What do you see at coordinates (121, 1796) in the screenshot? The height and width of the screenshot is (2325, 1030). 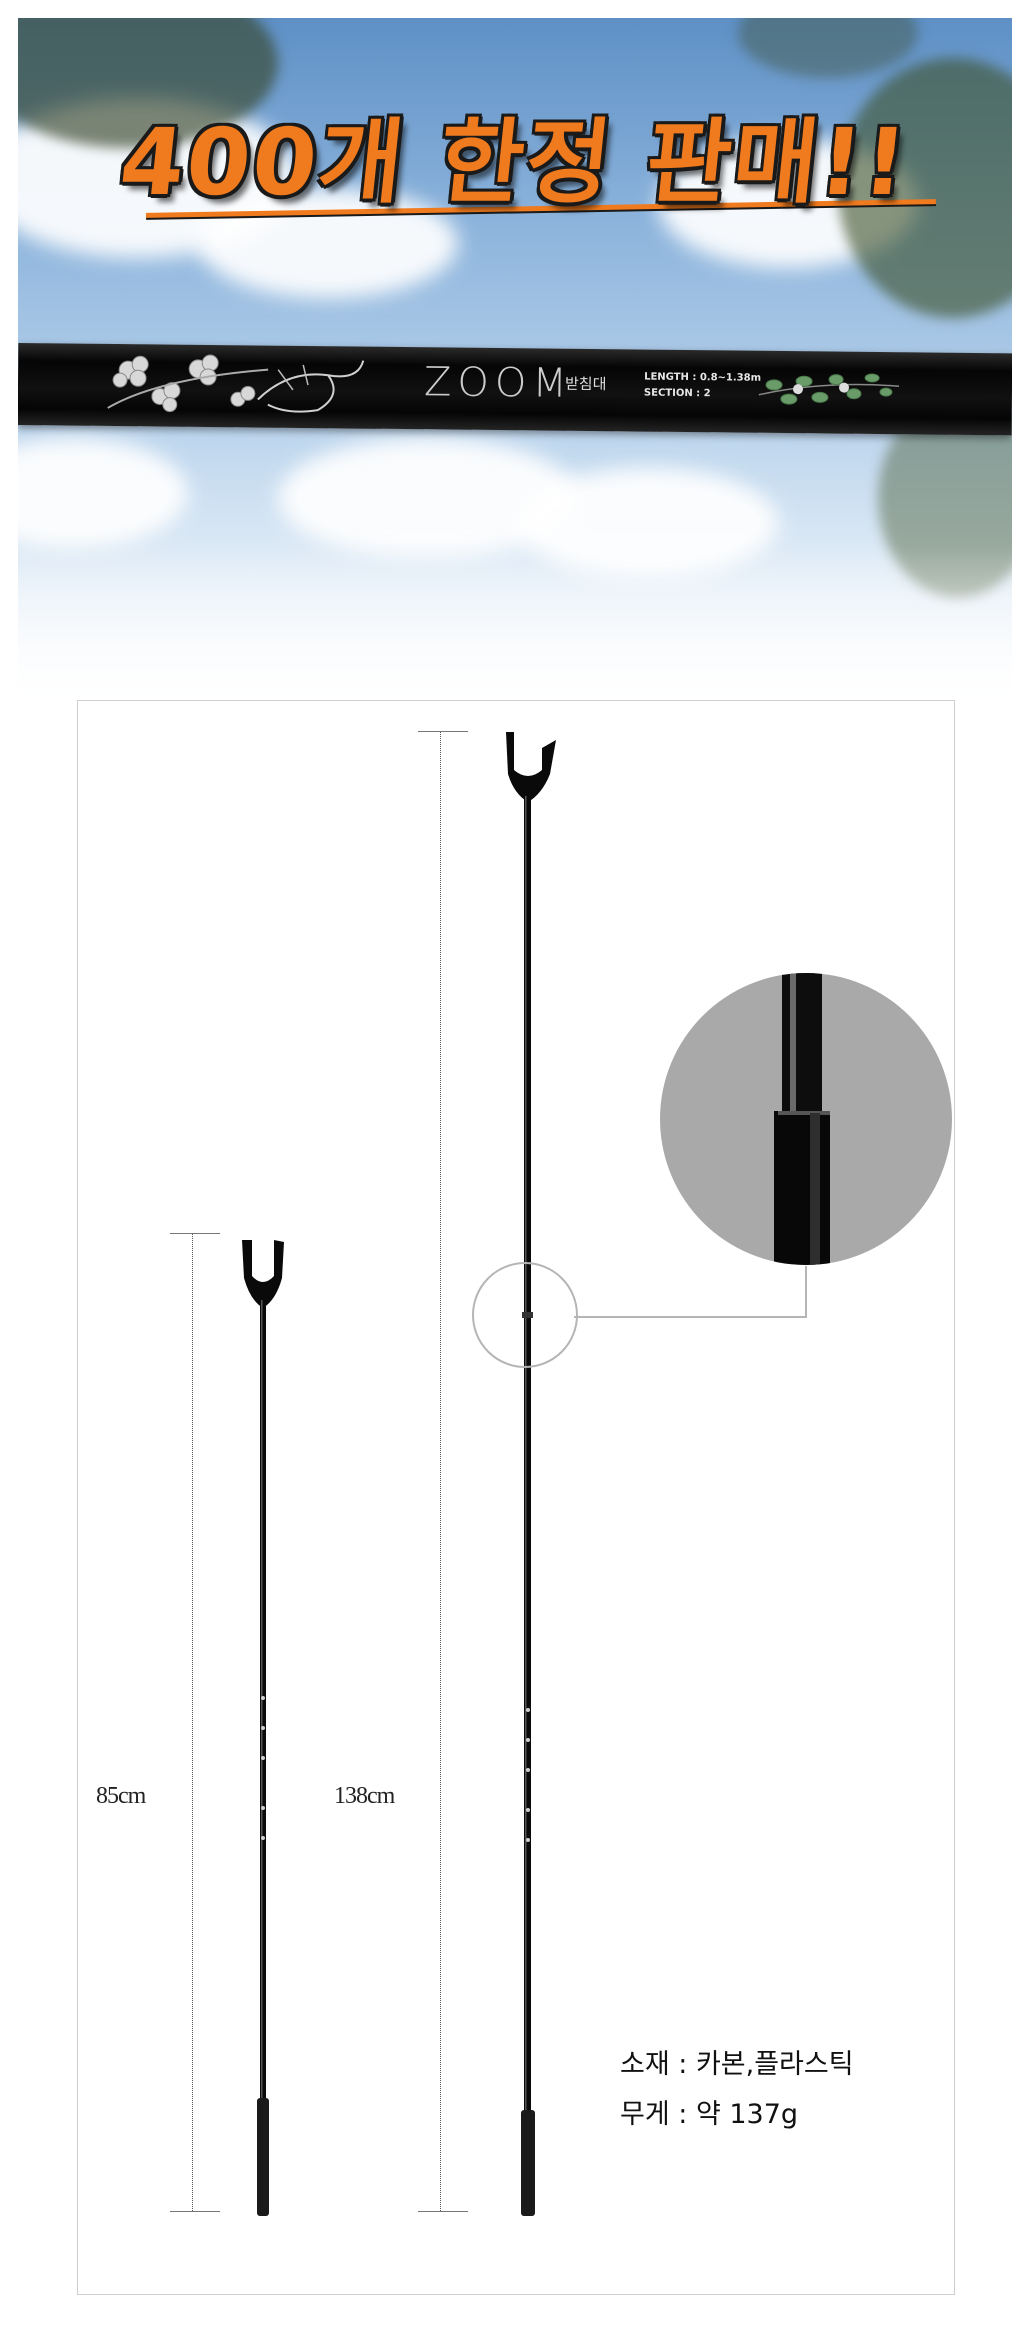 I see `dimension-label-short: 85cm` at bounding box center [121, 1796].